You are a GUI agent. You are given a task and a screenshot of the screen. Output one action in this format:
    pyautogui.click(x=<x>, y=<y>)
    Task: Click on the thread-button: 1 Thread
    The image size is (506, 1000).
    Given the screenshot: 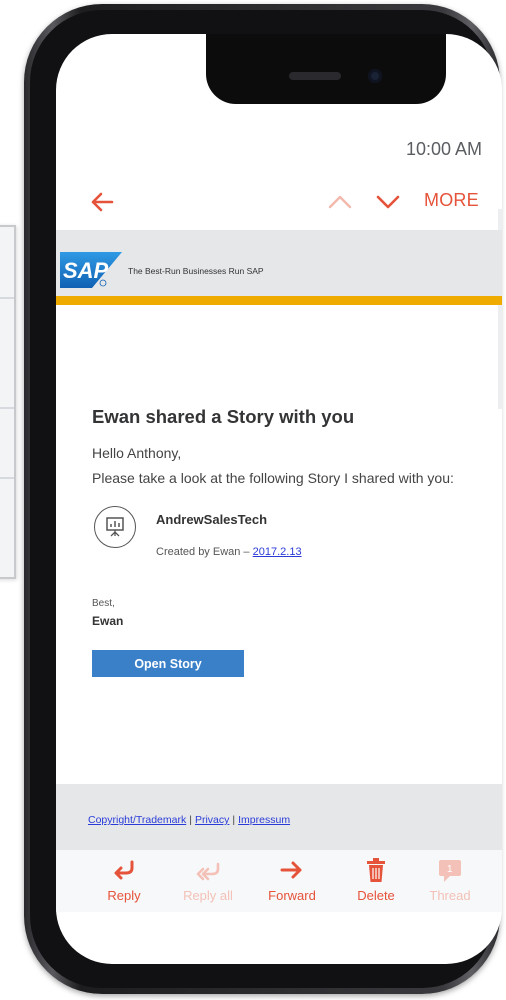 What is the action you would take?
    pyautogui.click(x=450, y=879)
    